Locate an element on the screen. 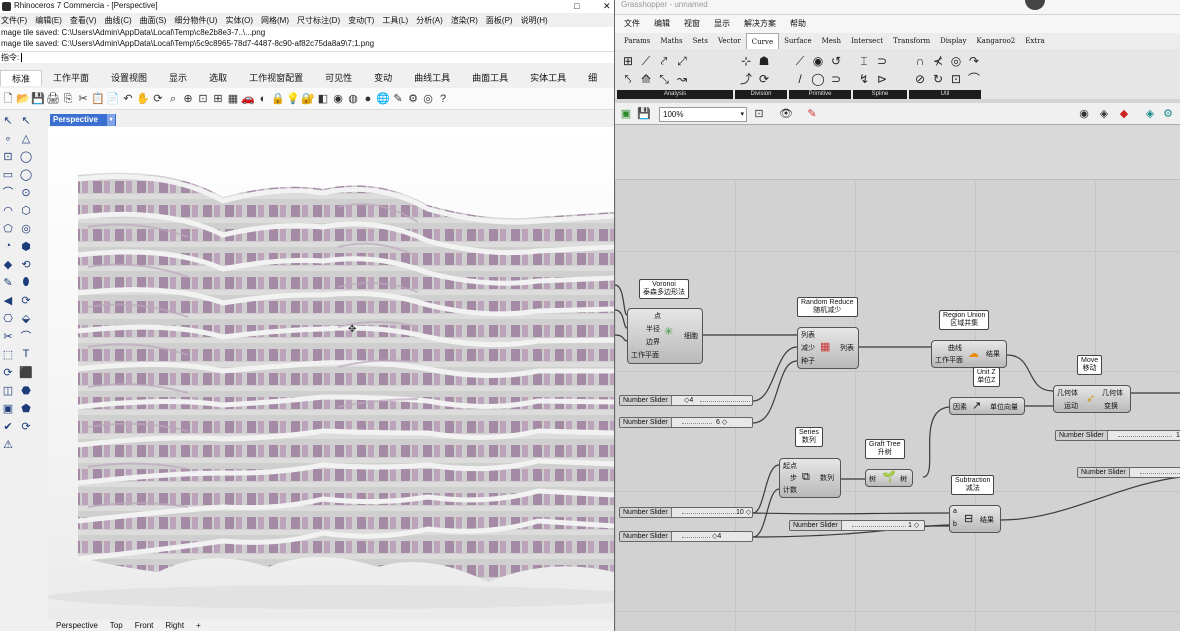  tool-icon: ▣ is located at coordinates (8, 408).